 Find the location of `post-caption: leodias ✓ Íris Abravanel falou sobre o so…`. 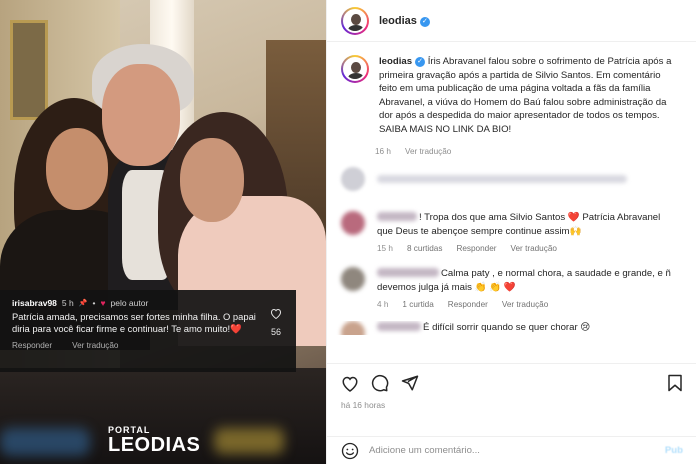

post-caption: leodias ✓ Íris Abravanel falou sobre o so… is located at coordinates (511, 89).